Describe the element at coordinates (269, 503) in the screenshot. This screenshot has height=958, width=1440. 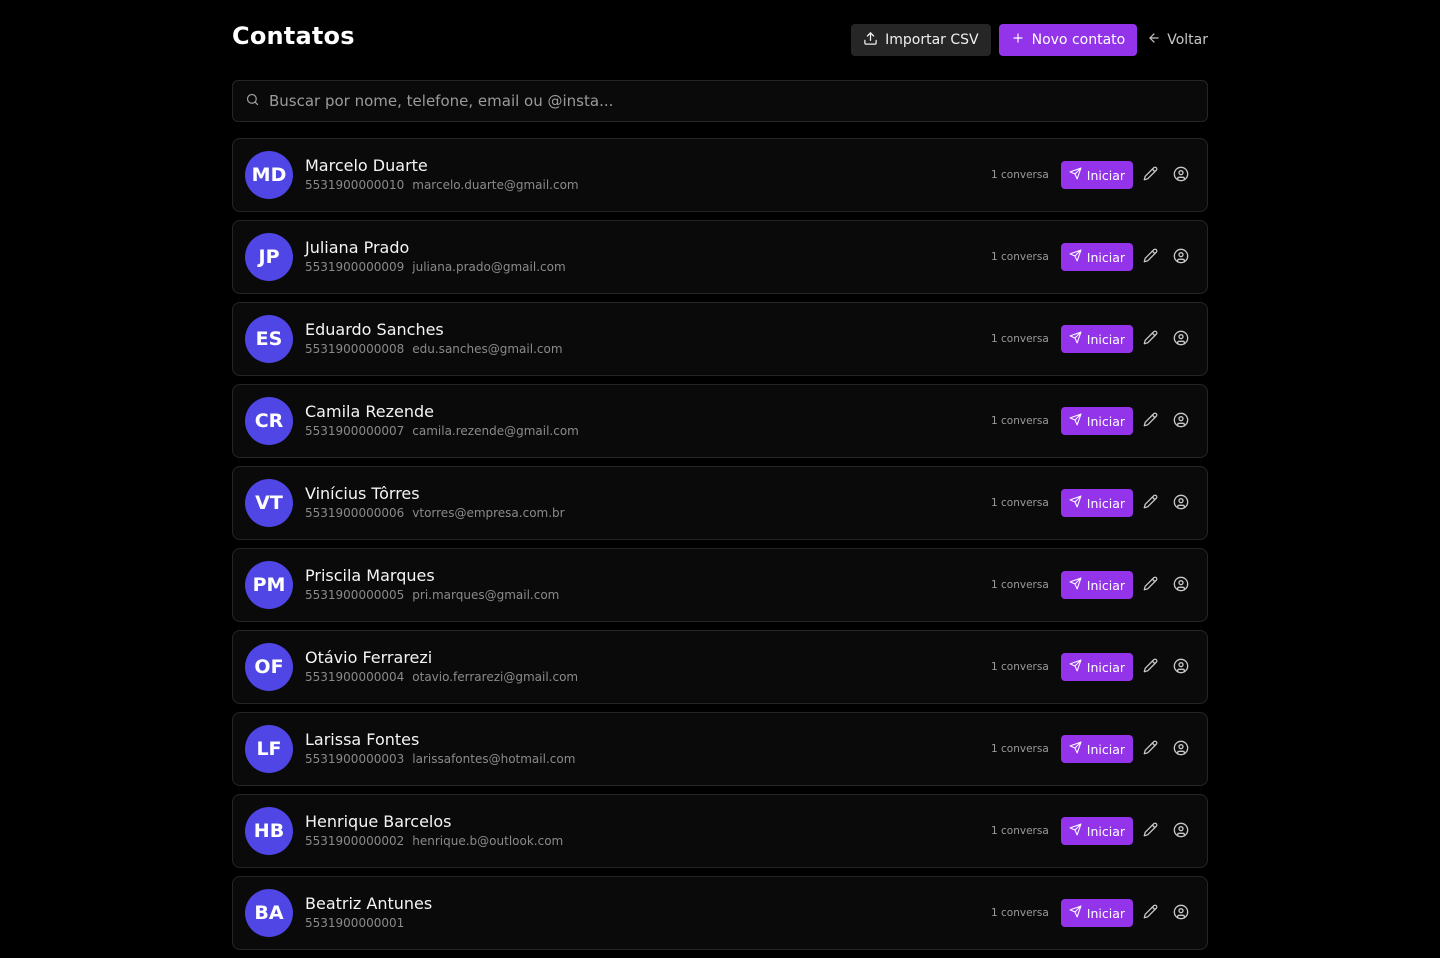
I see `avatar: VT` at that location.